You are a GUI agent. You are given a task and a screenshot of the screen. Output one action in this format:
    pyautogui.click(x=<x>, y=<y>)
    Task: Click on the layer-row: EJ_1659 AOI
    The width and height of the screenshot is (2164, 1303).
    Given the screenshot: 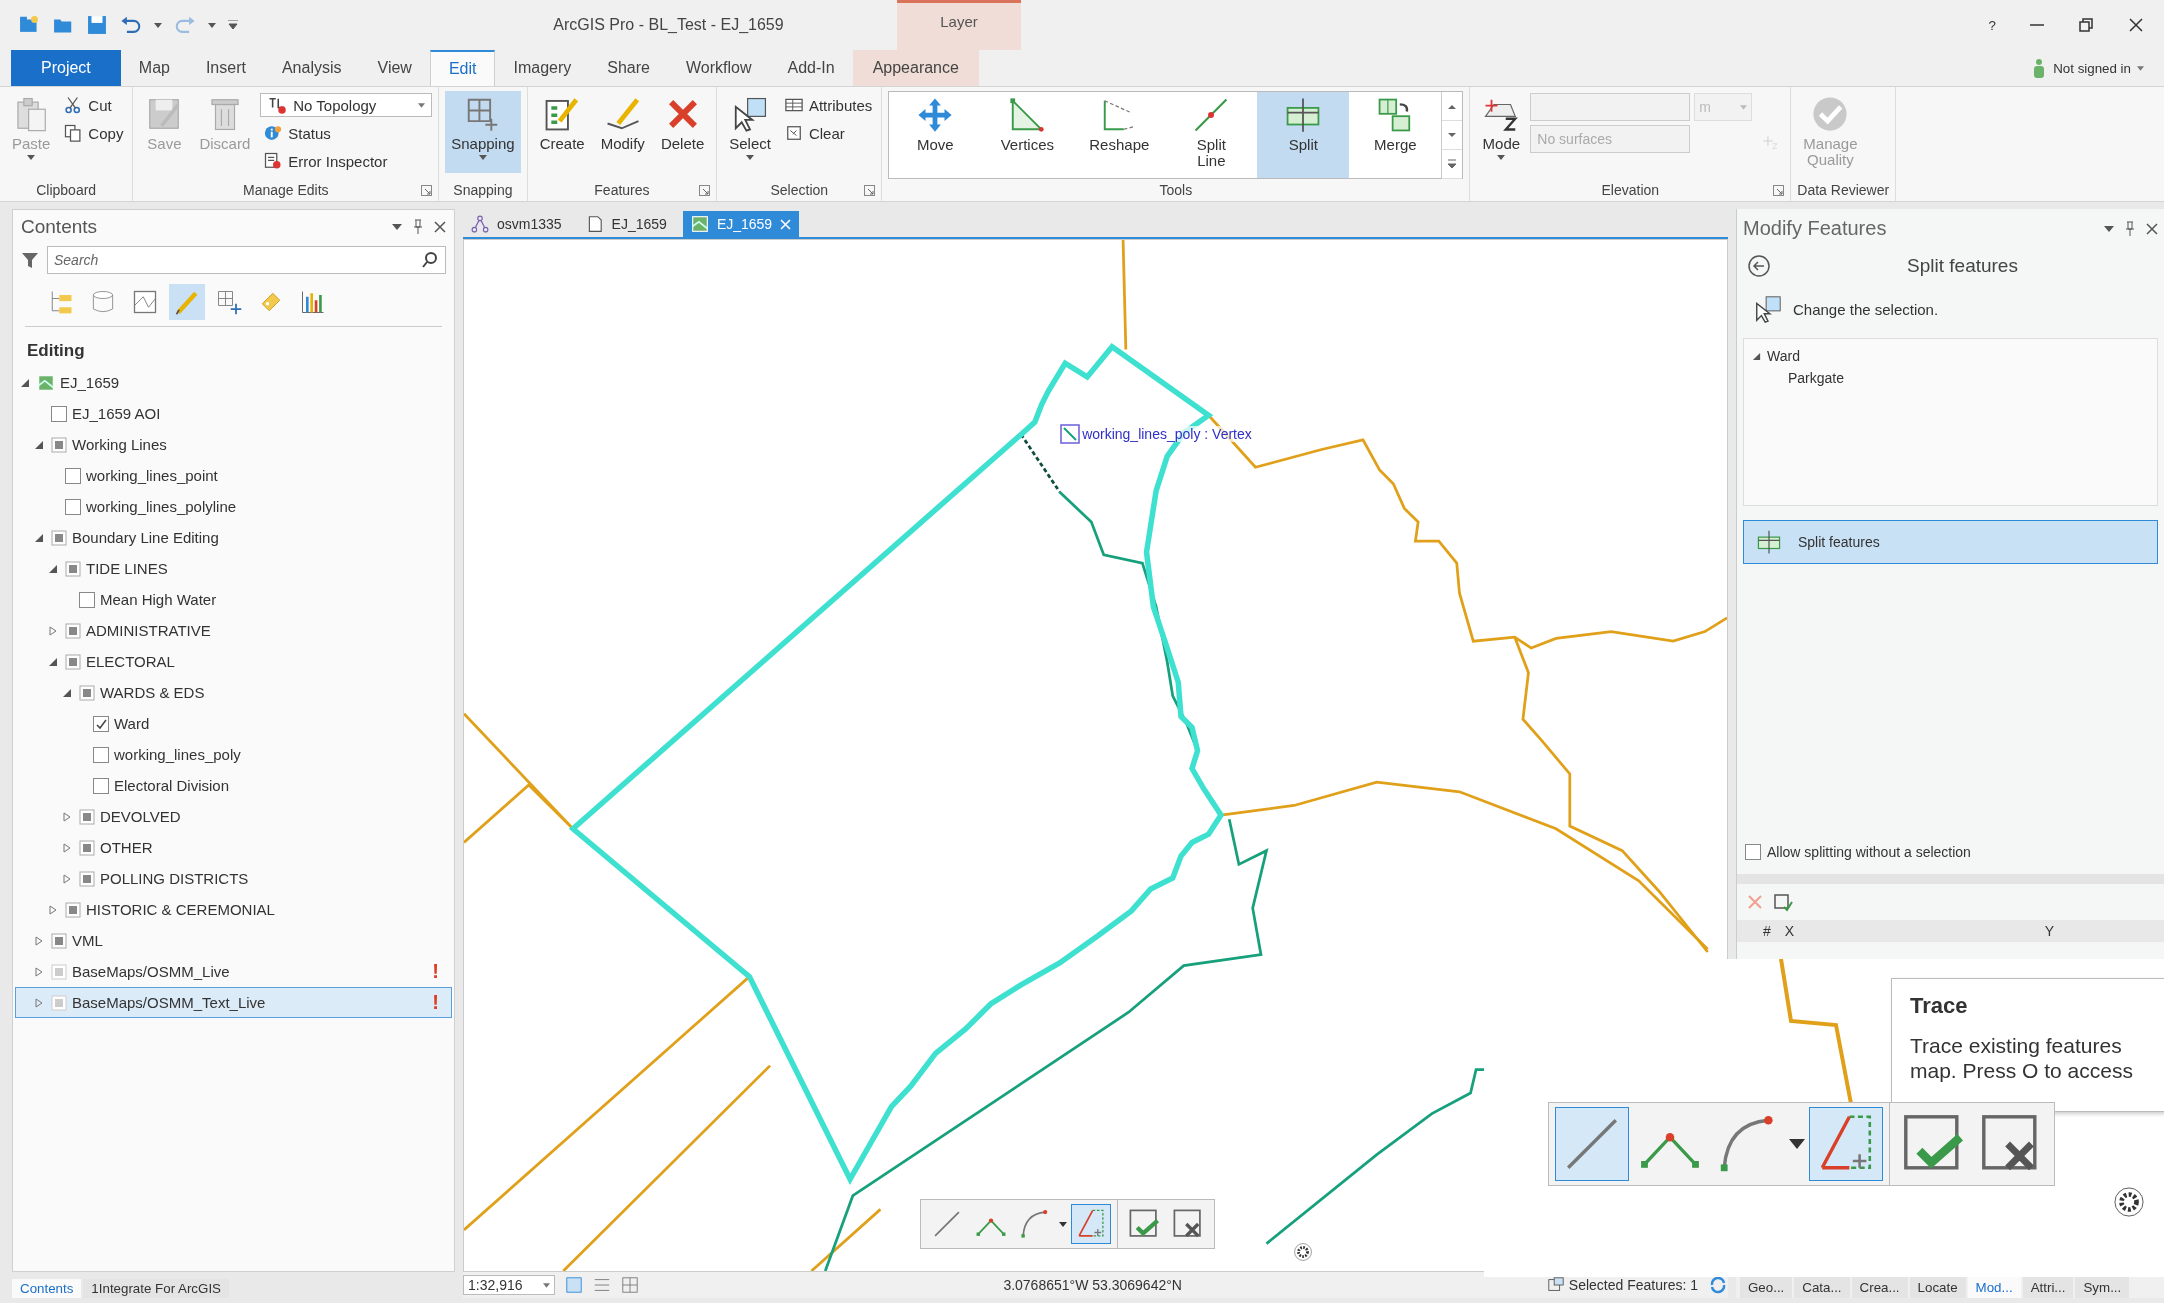 What is the action you would take?
    pyautogui.click(x=233, y=413)
    